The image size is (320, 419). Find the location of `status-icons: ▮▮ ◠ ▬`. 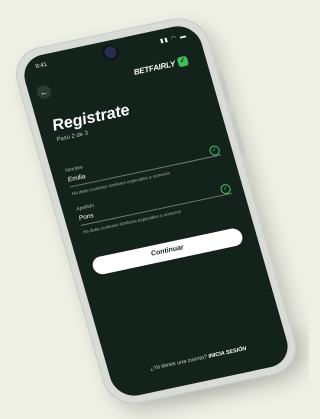

status-icons: ▮▮ ◠ ▬ is located at coordinates (173, 39).